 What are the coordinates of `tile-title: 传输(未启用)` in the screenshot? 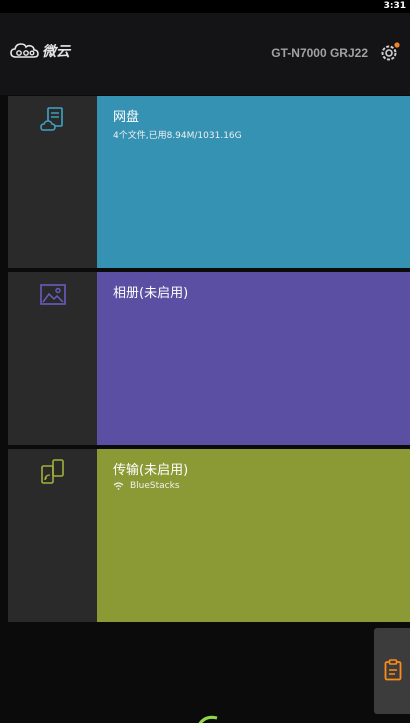 It's located at (151, 470).